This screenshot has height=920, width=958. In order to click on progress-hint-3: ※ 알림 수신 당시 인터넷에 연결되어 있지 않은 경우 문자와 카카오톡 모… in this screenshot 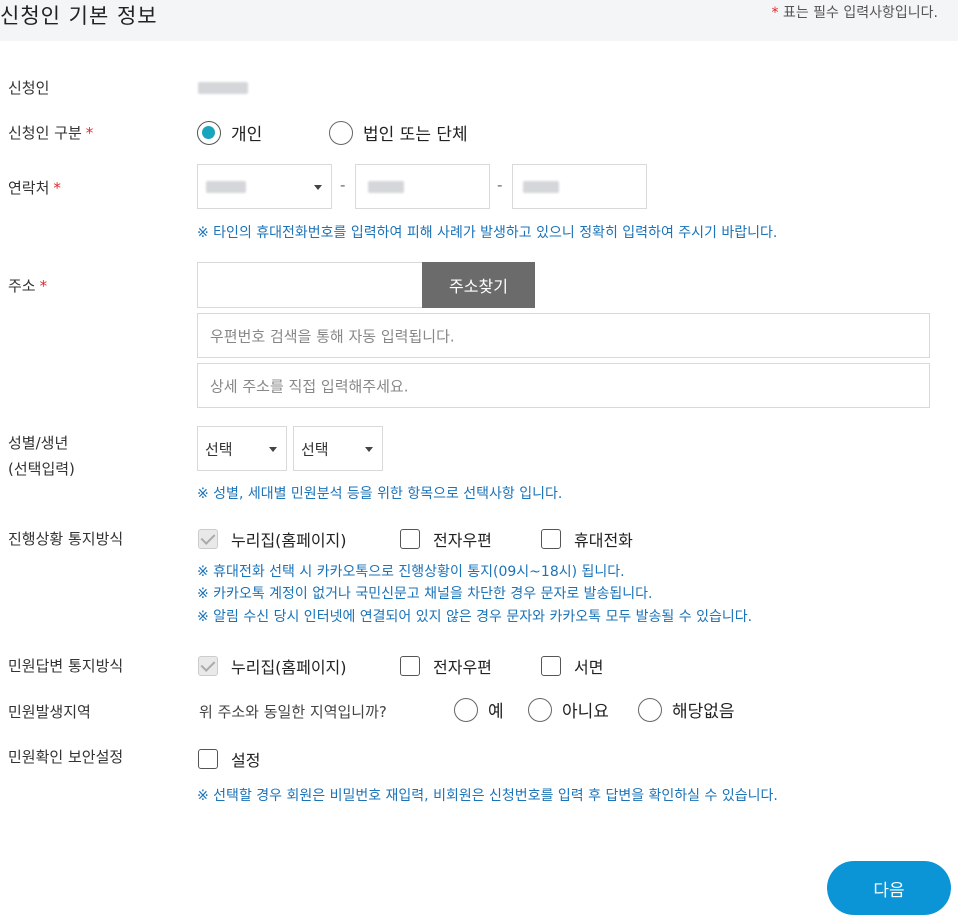, I will do `click(474, 617)`.